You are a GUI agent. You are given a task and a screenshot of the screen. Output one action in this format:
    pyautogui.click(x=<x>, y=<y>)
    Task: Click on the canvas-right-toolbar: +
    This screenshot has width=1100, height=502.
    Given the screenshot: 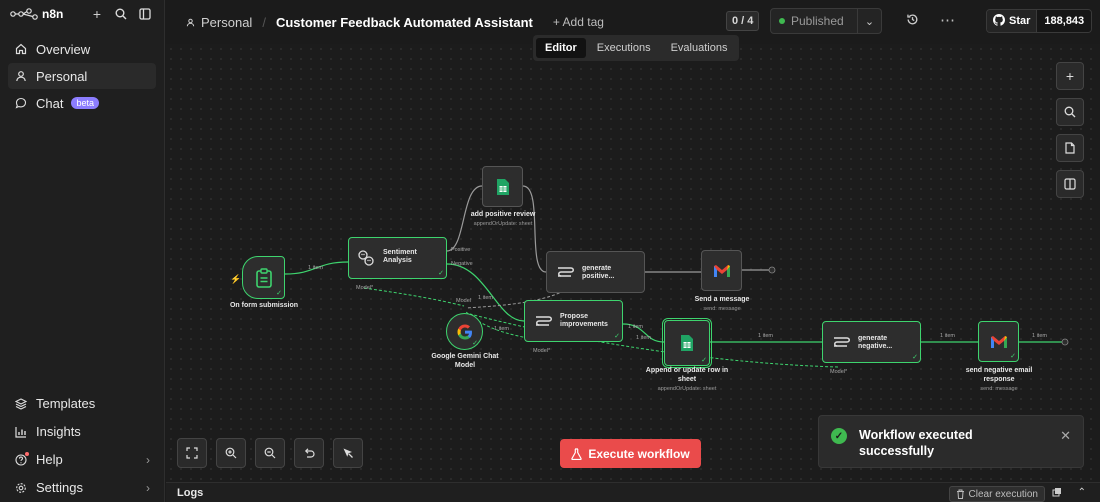 What is the action you would take?
    pyautogui.click(x=1070, y=130)
    